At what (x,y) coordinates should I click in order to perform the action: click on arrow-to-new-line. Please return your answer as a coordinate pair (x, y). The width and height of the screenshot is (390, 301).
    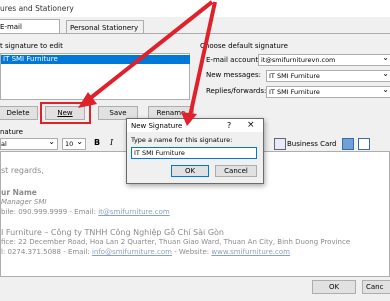
    Looking at the image, I should click on (150, 51).